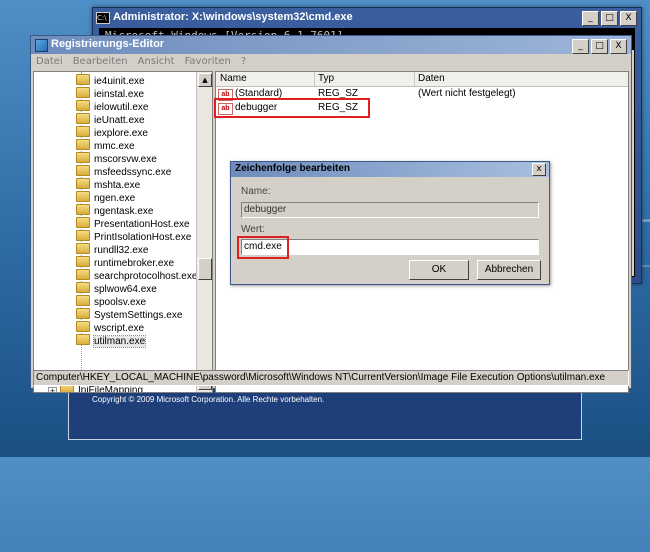  I want to click on tree-item-utilman-exe: utilman.exe, so click(111, 341).